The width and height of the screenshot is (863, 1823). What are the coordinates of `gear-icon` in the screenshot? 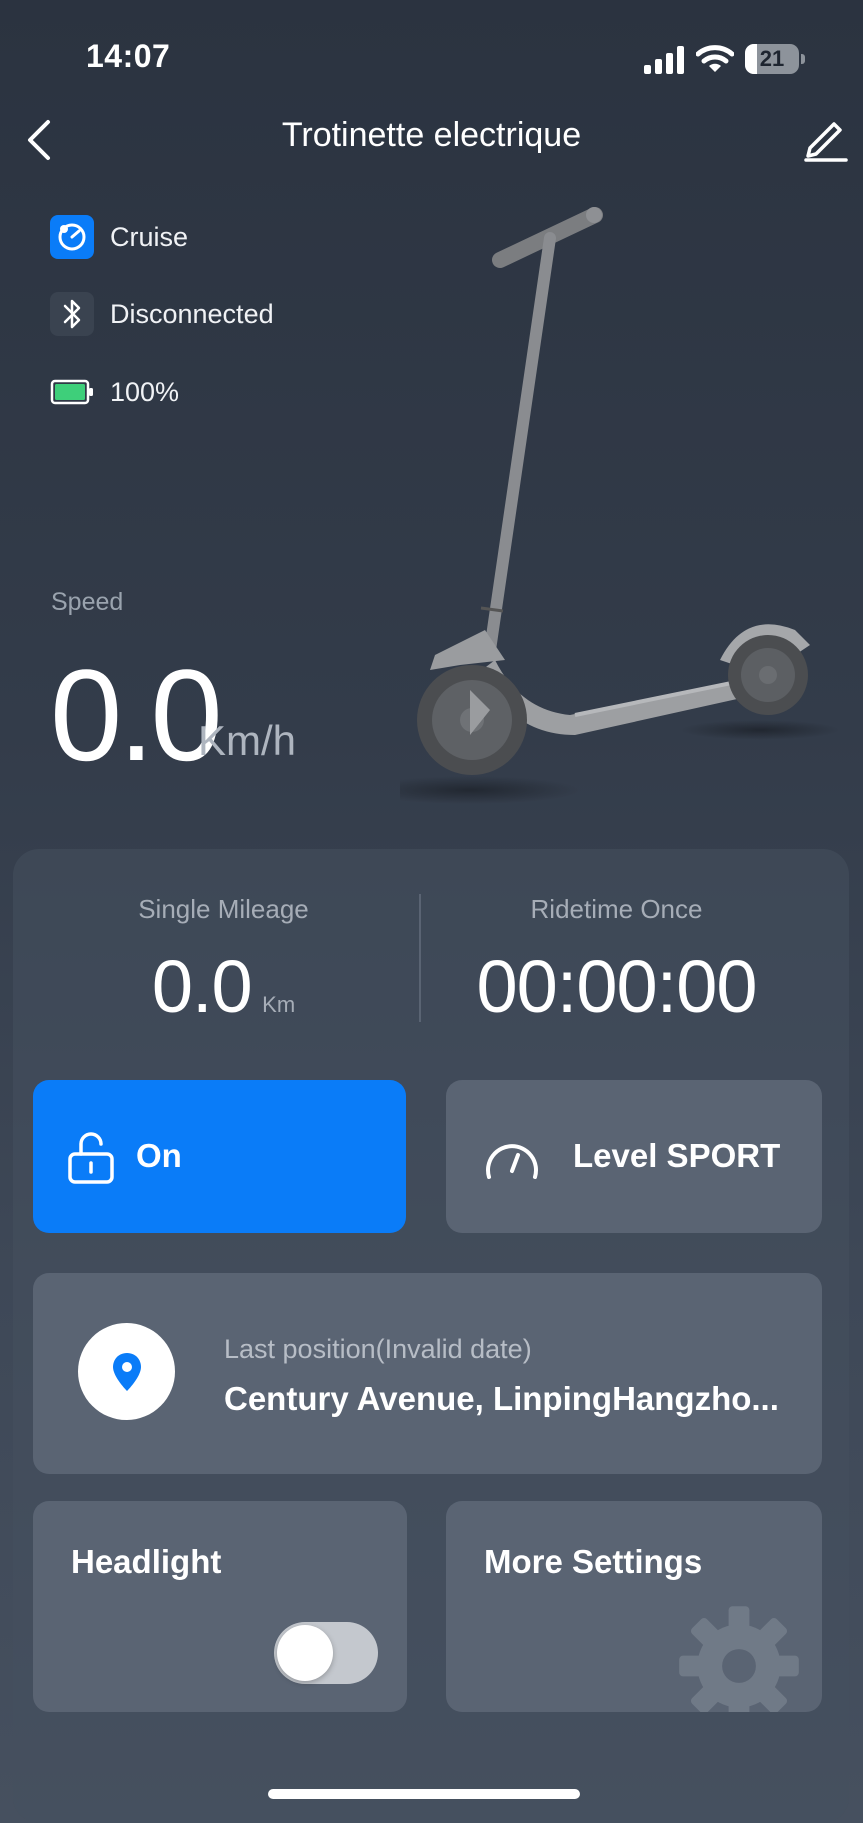 It's located at (739, 1659).